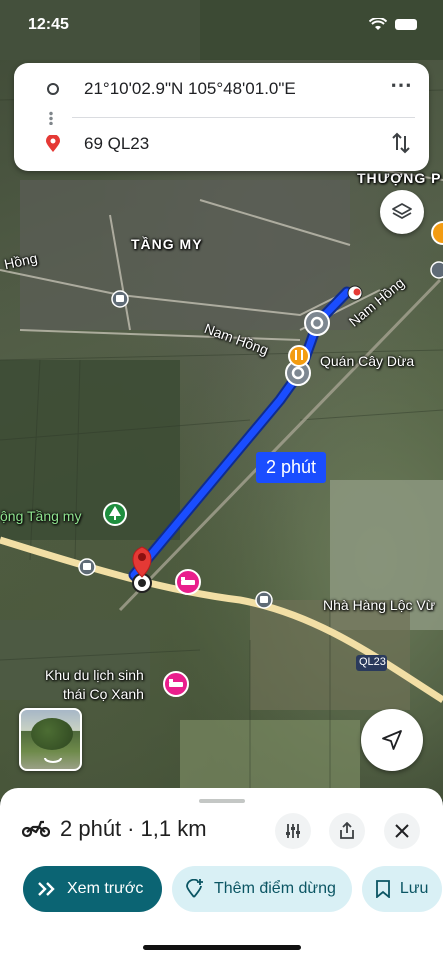  I want to click on close-button, so click(402, 831).